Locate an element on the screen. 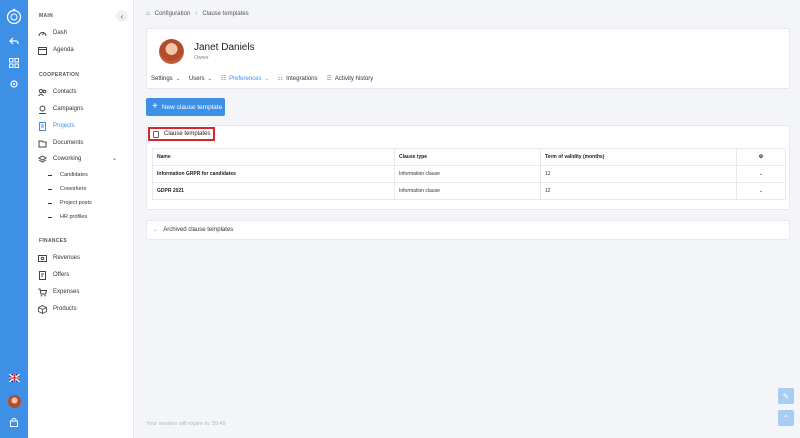 The image size is (800, 438). projects-icon is located at coordinates (42, 126).